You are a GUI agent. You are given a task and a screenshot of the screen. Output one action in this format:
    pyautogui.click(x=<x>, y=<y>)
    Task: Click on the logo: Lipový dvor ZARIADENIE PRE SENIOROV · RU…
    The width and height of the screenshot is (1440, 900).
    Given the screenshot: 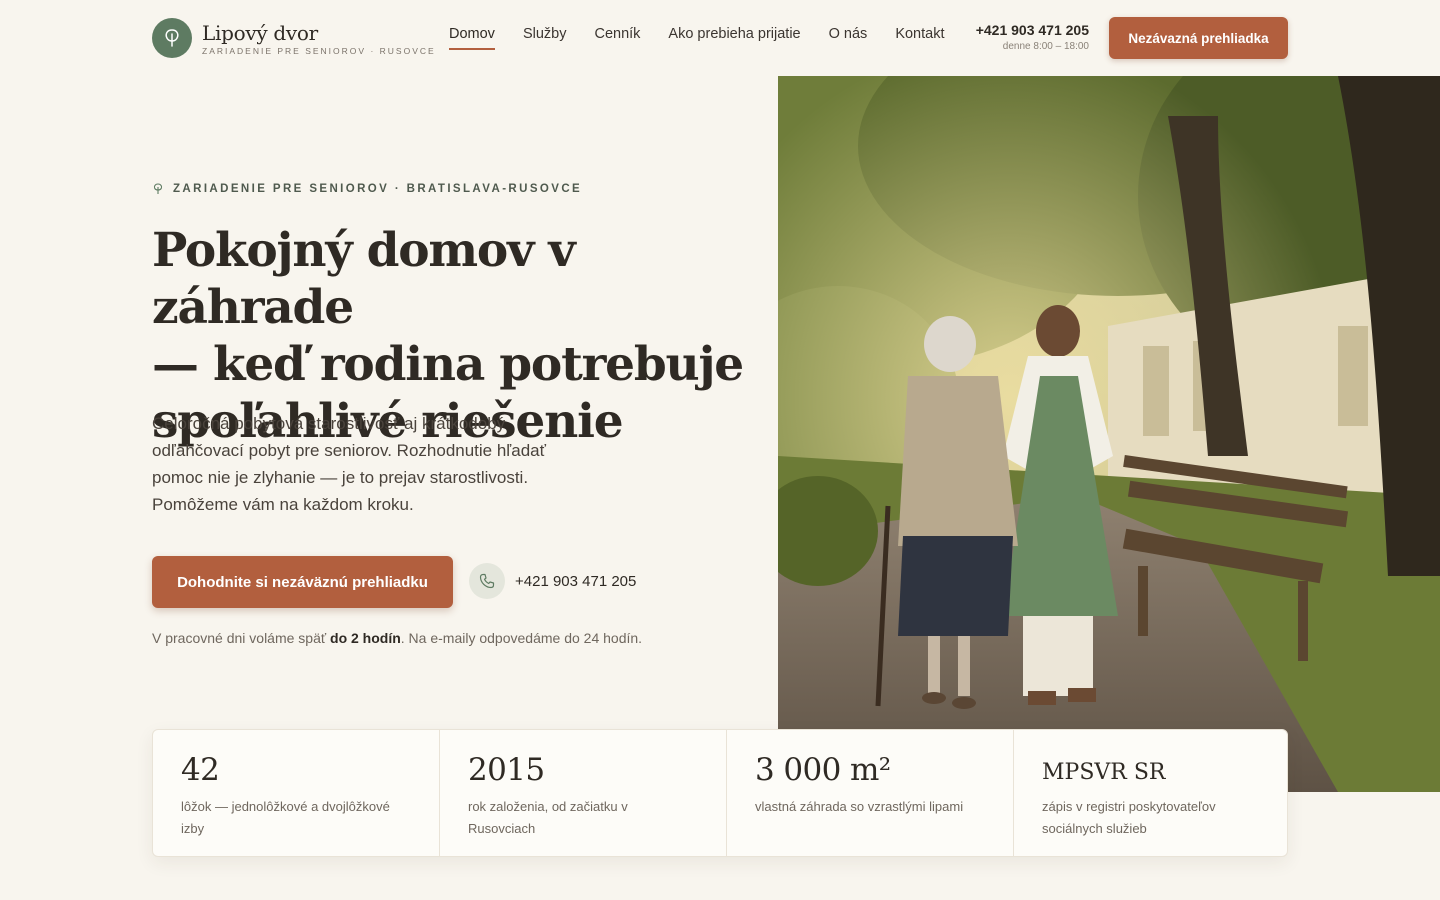 What is the action you would take?
    pyautogui.click(x=294, y=38)
    